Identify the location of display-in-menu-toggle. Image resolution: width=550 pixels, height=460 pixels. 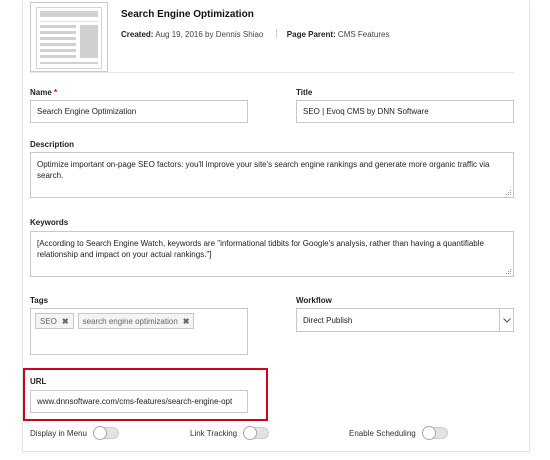
(105, 433).